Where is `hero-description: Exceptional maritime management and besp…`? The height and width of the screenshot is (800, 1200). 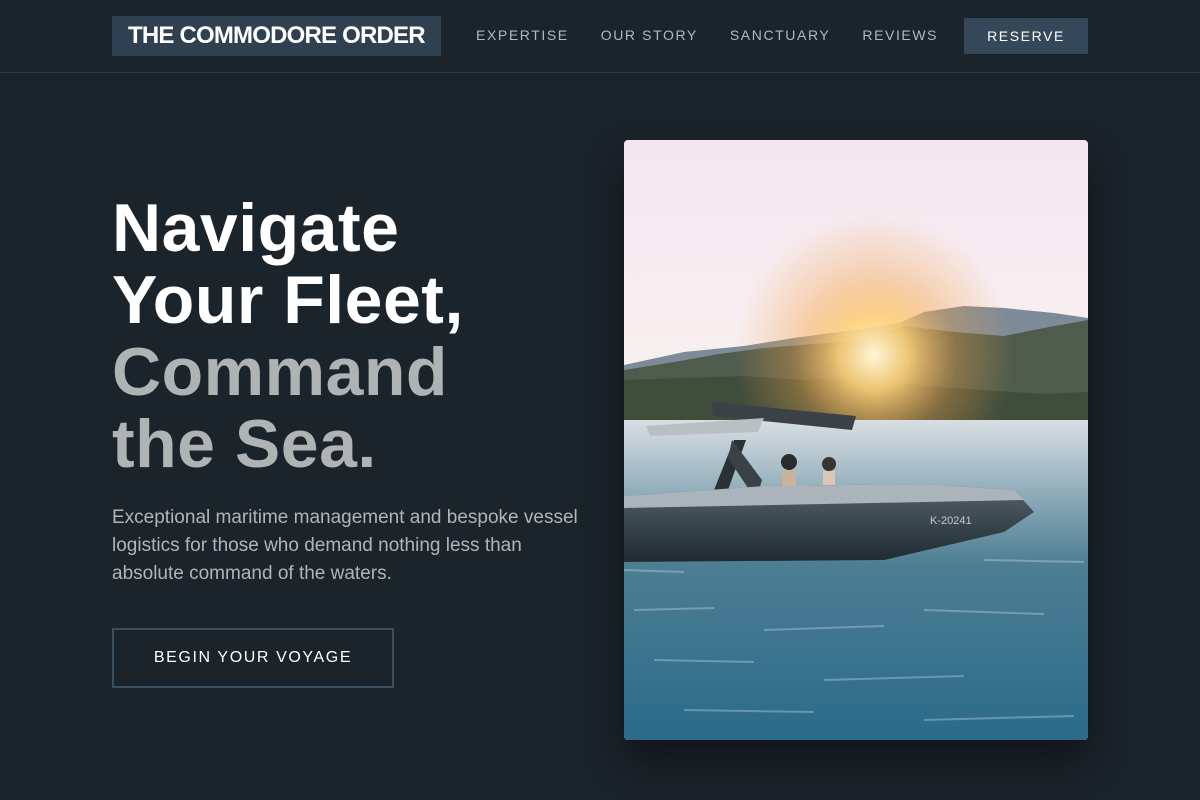 hero-description: Exceptional maritime management and besp… is located at coordinates (345, 545).